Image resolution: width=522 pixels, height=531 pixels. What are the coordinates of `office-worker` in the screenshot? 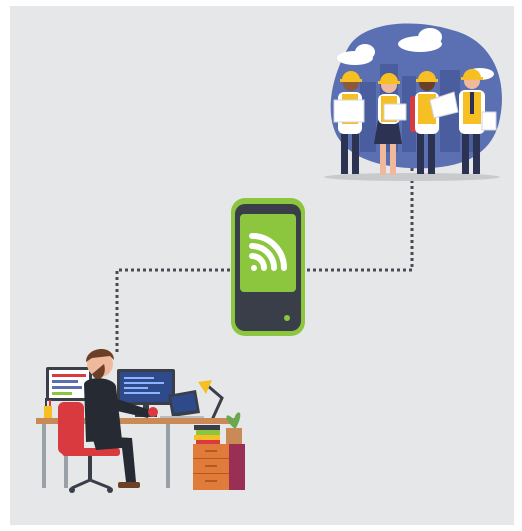 It's located at (140, 420).